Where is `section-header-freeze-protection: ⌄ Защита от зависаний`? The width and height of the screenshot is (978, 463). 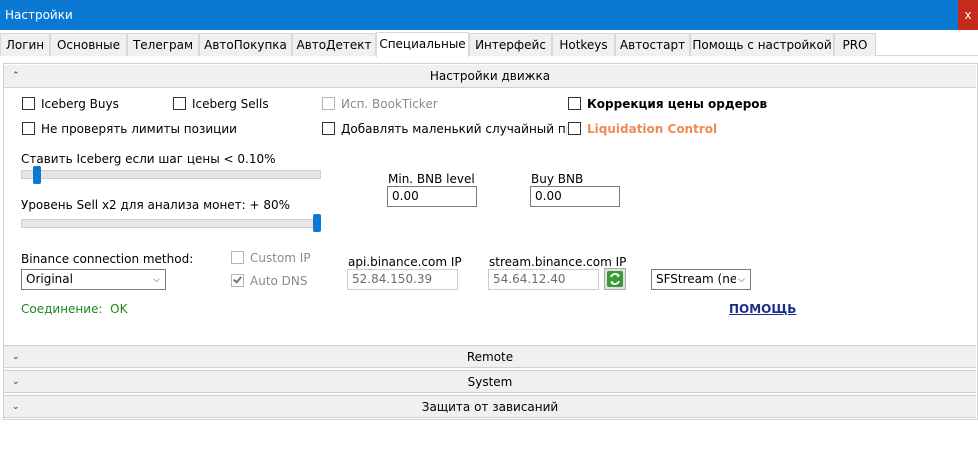 section-header-freeze-protection: ⌄ Защита от зависаний is located at coordinates (490, 406).